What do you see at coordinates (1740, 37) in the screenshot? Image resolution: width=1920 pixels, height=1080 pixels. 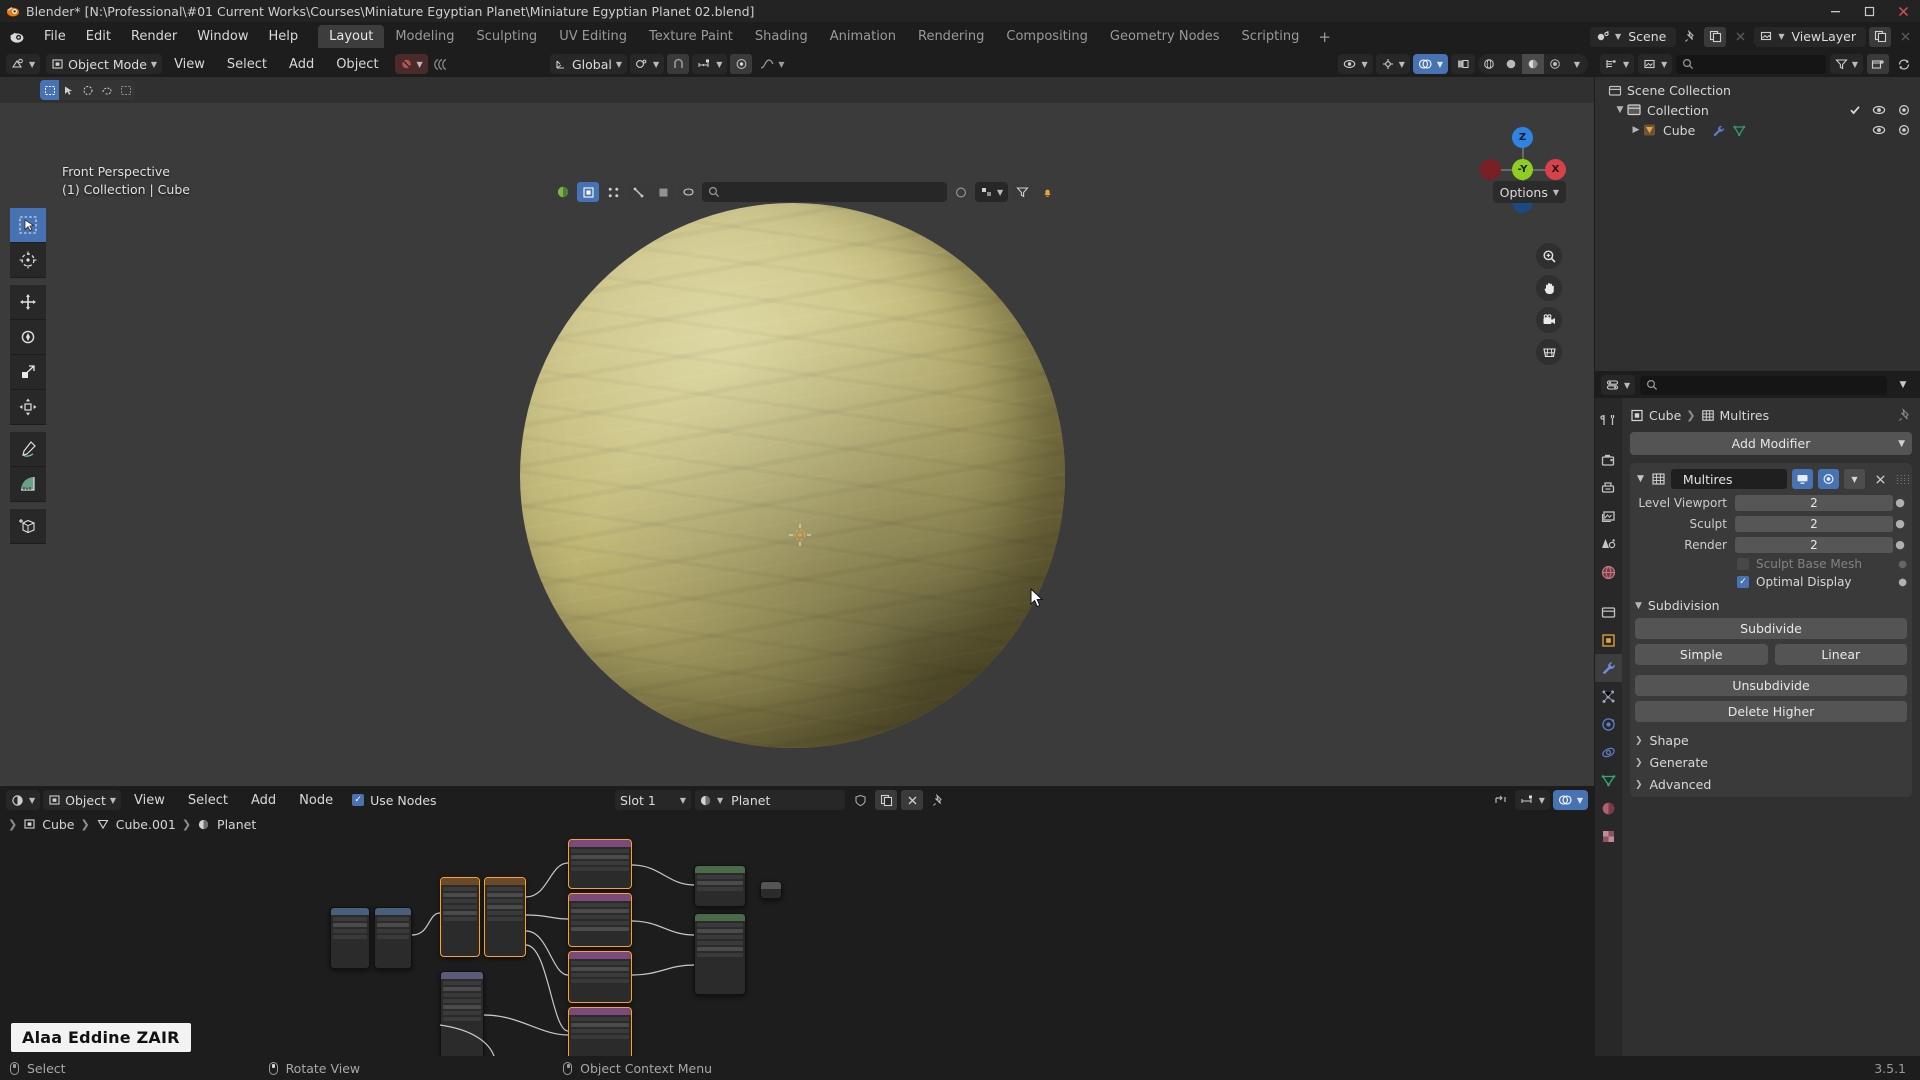 I see `unlink-scene-icon` at bounding box center [1740, 37].